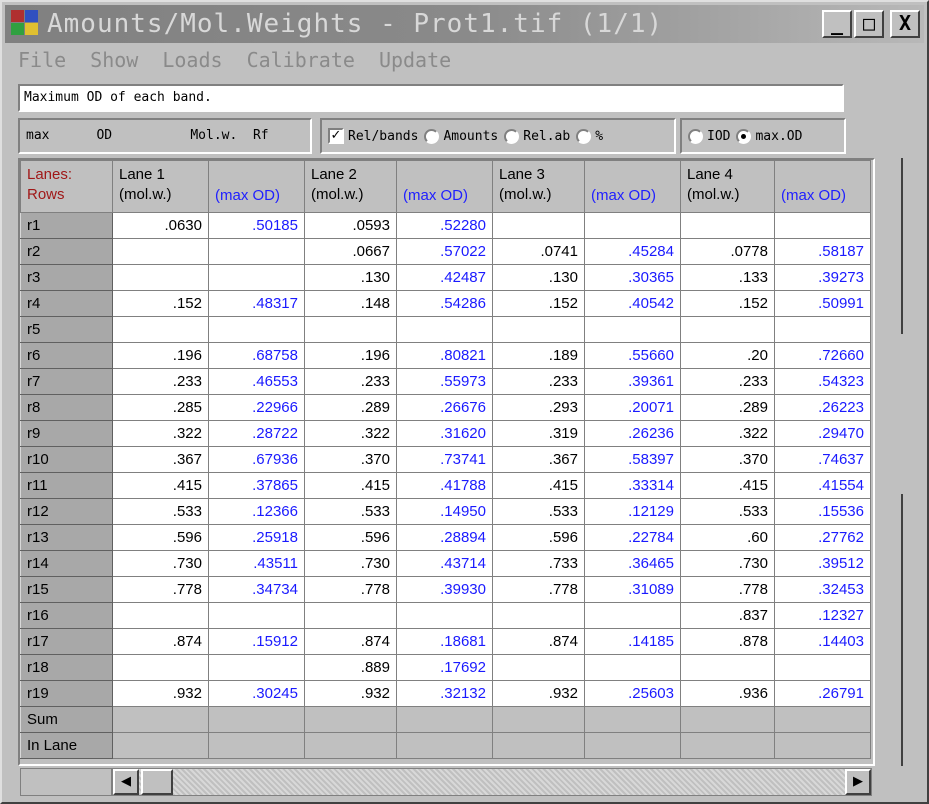  Describe the element at coordinates (160, 225) in the screenshot. I see `molw-cell: .0630` at that location.